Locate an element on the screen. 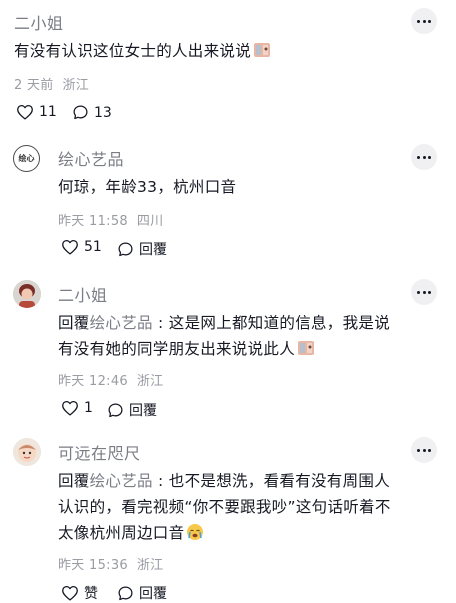 The image size is (456, 603). like-button: 1 is located at coordinates (77, 408).